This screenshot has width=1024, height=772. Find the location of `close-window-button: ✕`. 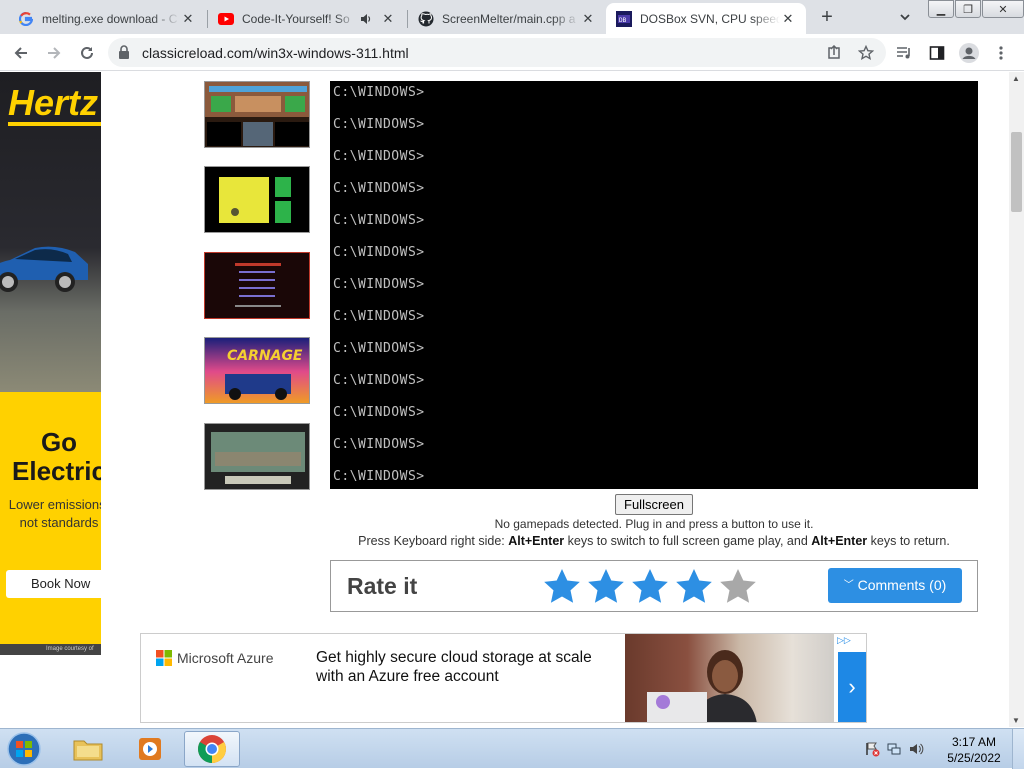

close-window-button: ✕ is located at coordinates (1003, 9).